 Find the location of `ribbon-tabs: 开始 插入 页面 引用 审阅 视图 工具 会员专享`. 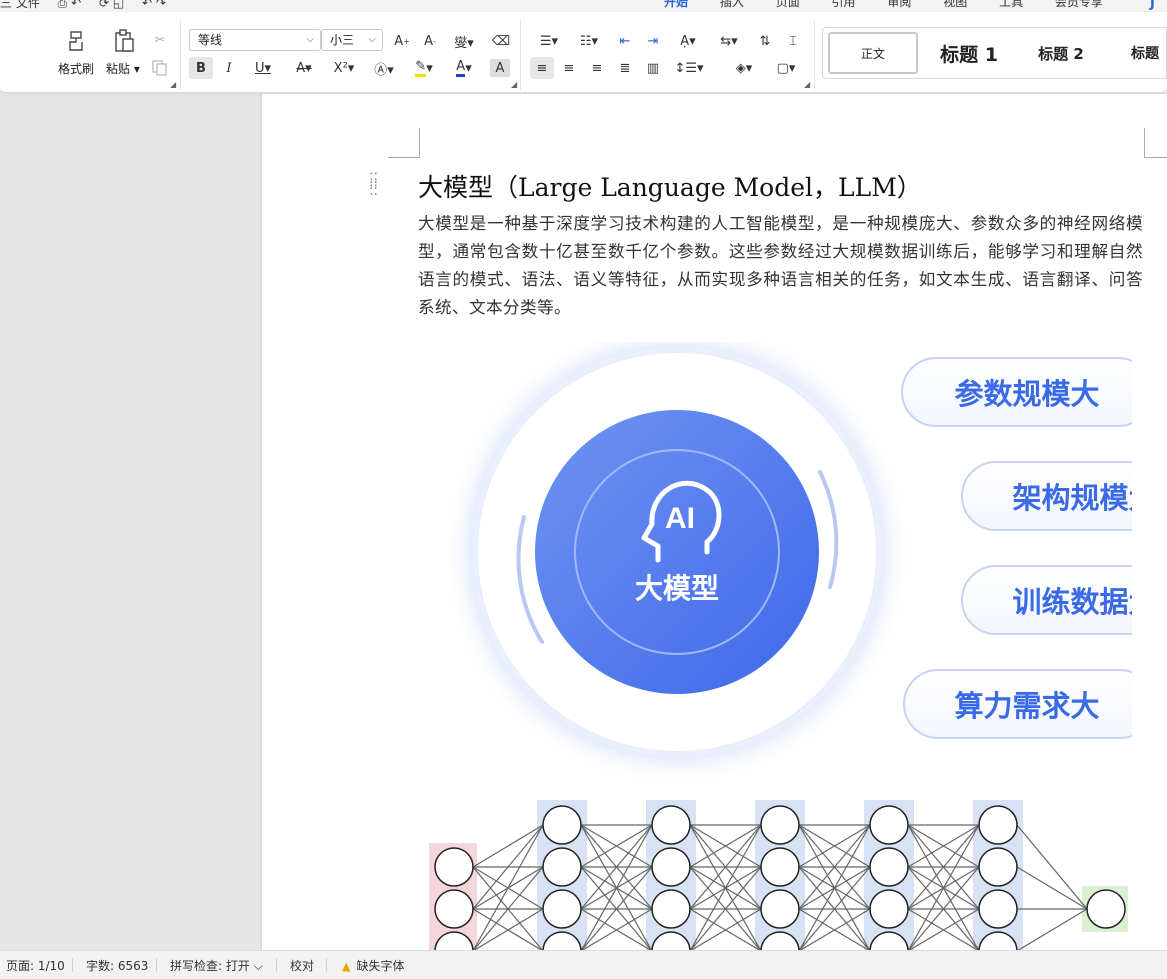

ribbon-tabs: 开始 插入 页面 引用 审阅 视图 工具 会员专享 is located at coordinates (897, 5).